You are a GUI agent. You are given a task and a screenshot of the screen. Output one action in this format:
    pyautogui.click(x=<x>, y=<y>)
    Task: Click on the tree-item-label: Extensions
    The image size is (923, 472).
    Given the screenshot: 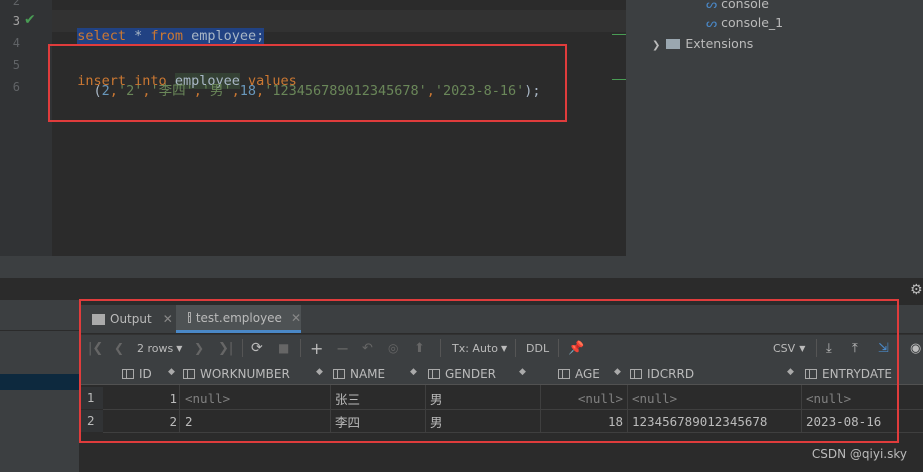 What is the action you would take?
    pyautogui.click(x=719, y=43)
    